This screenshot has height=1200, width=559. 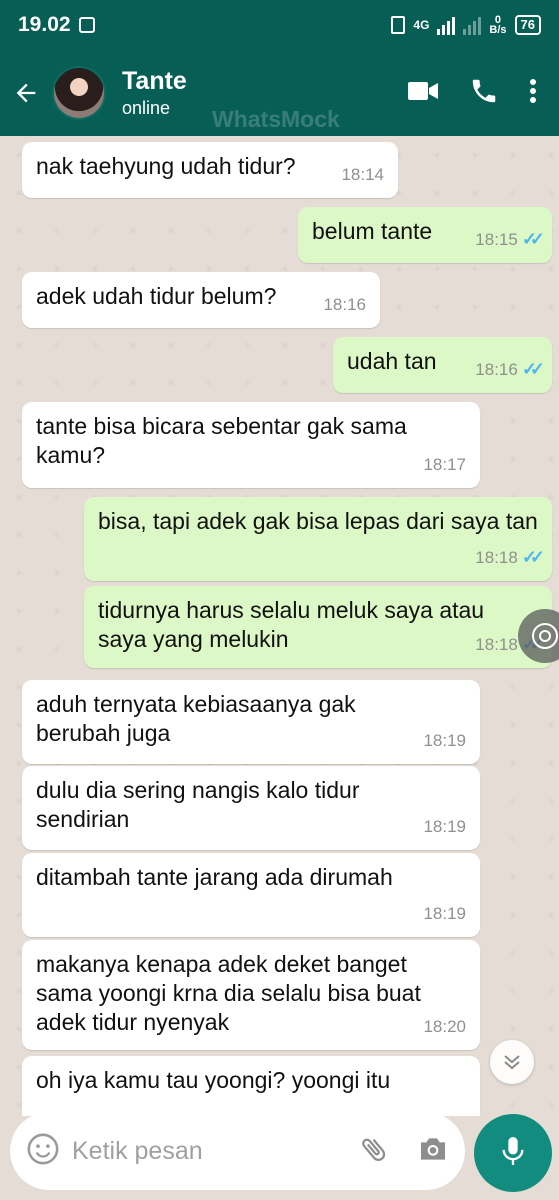 I want to click on phone-icon, so click(x=484, y=93).